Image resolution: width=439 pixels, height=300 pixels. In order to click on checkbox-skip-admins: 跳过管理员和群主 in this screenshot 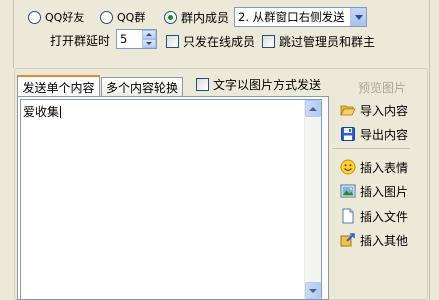, I will do `click(318, 41)`.